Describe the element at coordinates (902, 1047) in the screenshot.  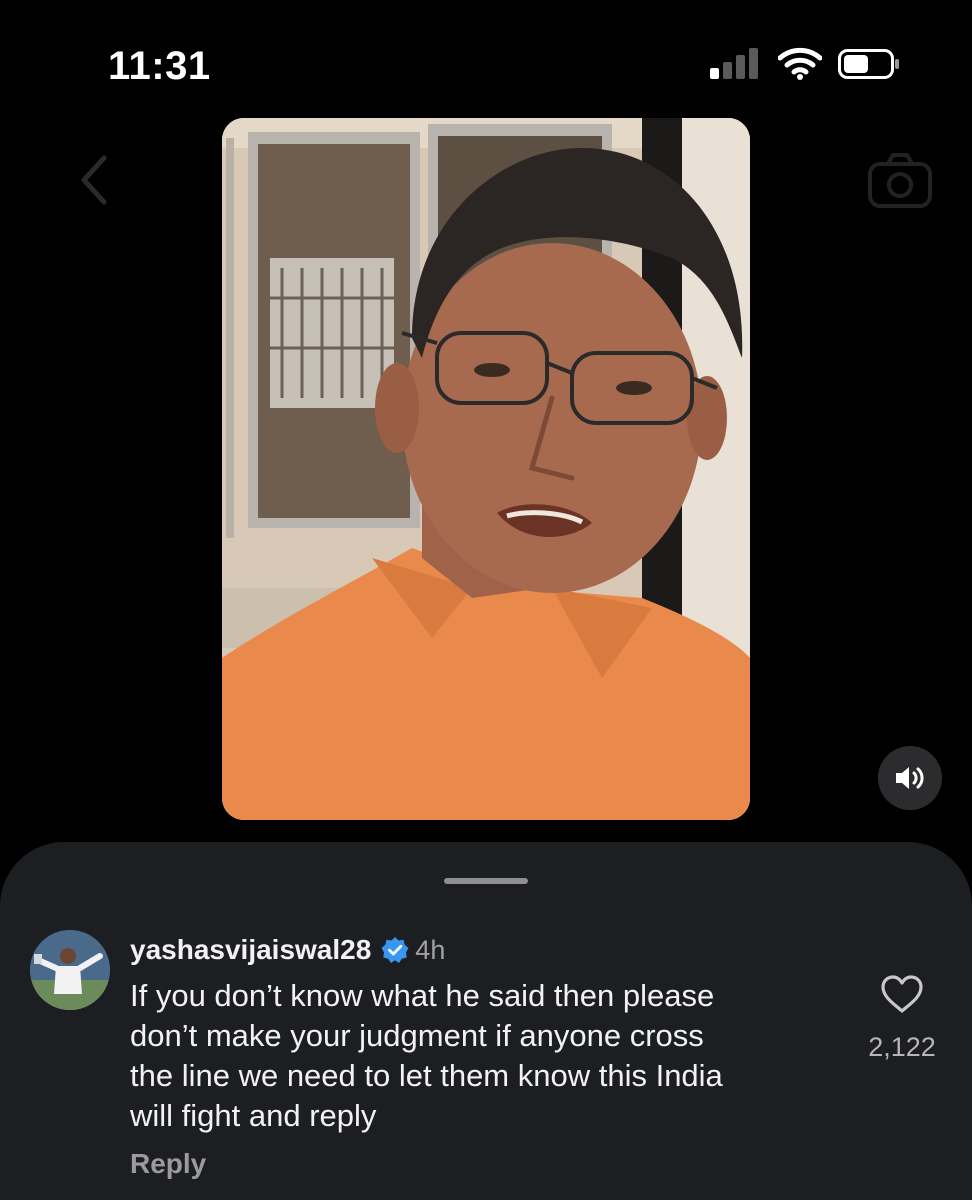
I see `like-count: 2,122` at that location.